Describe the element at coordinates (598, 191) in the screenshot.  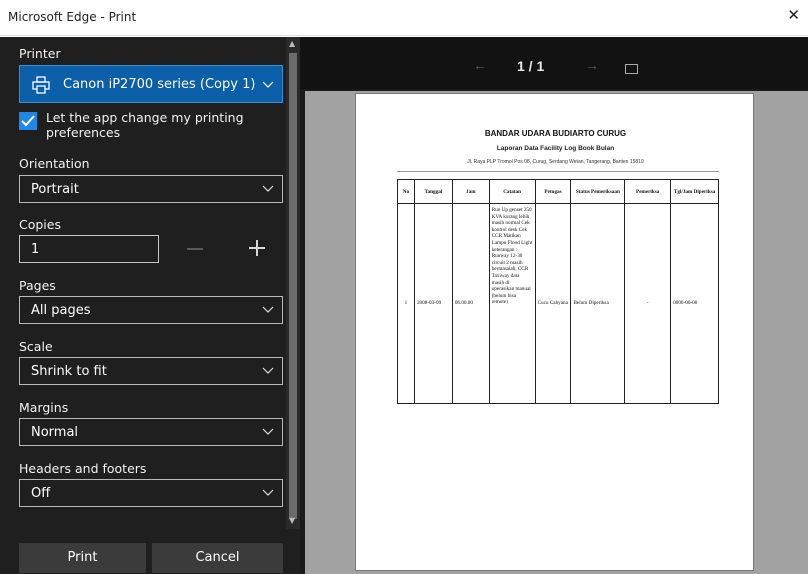
I see `column-header: Status Pemeriksaan` at that location.